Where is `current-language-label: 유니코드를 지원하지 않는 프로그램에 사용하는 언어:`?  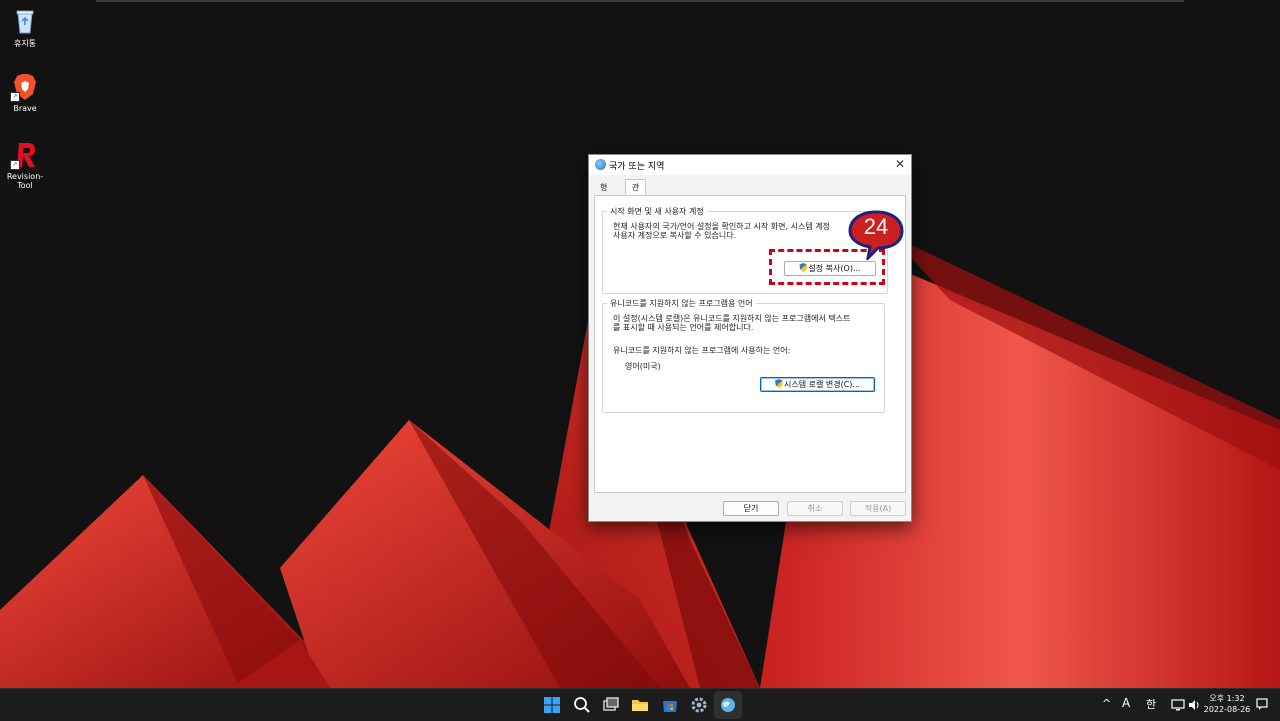
current-language-label: 유니코드를 지원하지 않는 프로그램에 사용하는 언어: is located at coordinates (702, 350).